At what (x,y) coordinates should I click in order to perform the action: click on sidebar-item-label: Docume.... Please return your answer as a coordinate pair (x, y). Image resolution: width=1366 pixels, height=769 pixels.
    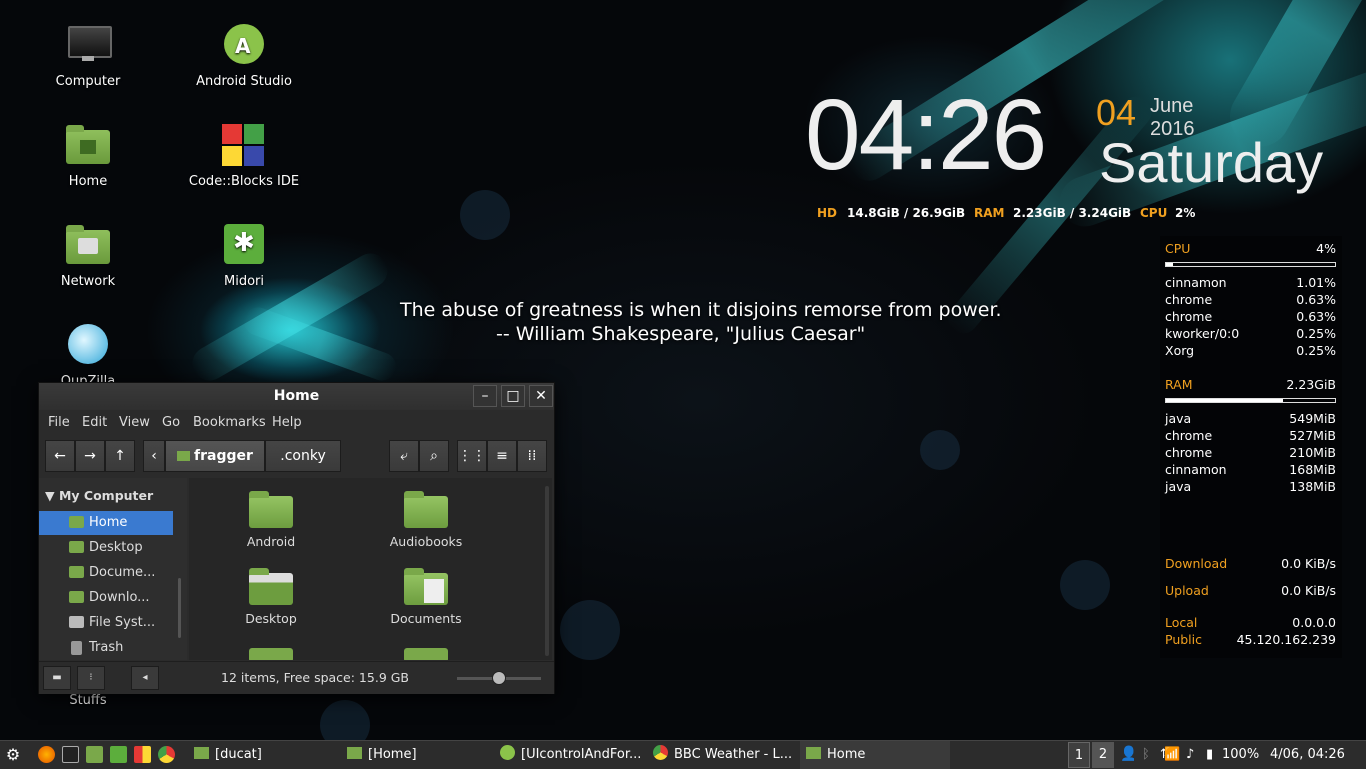
    Looking at the image, I should click on (122, 572).